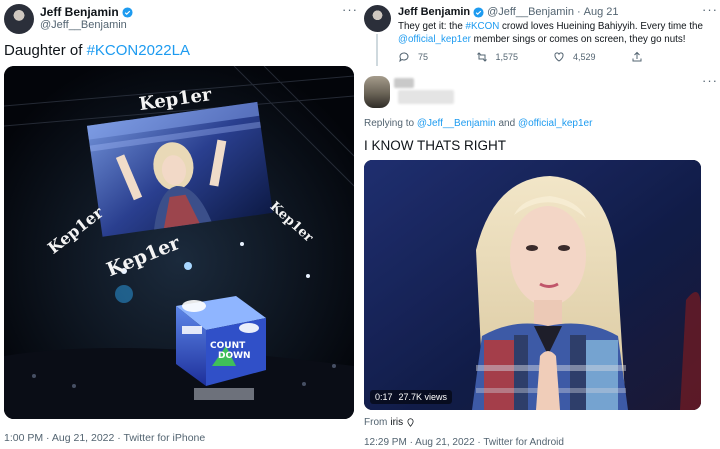 The width and height of the screenshot is (720, 449). Describe the element at coordinates (404, 83) in the screenshot. I see `redacted-name` at that location.